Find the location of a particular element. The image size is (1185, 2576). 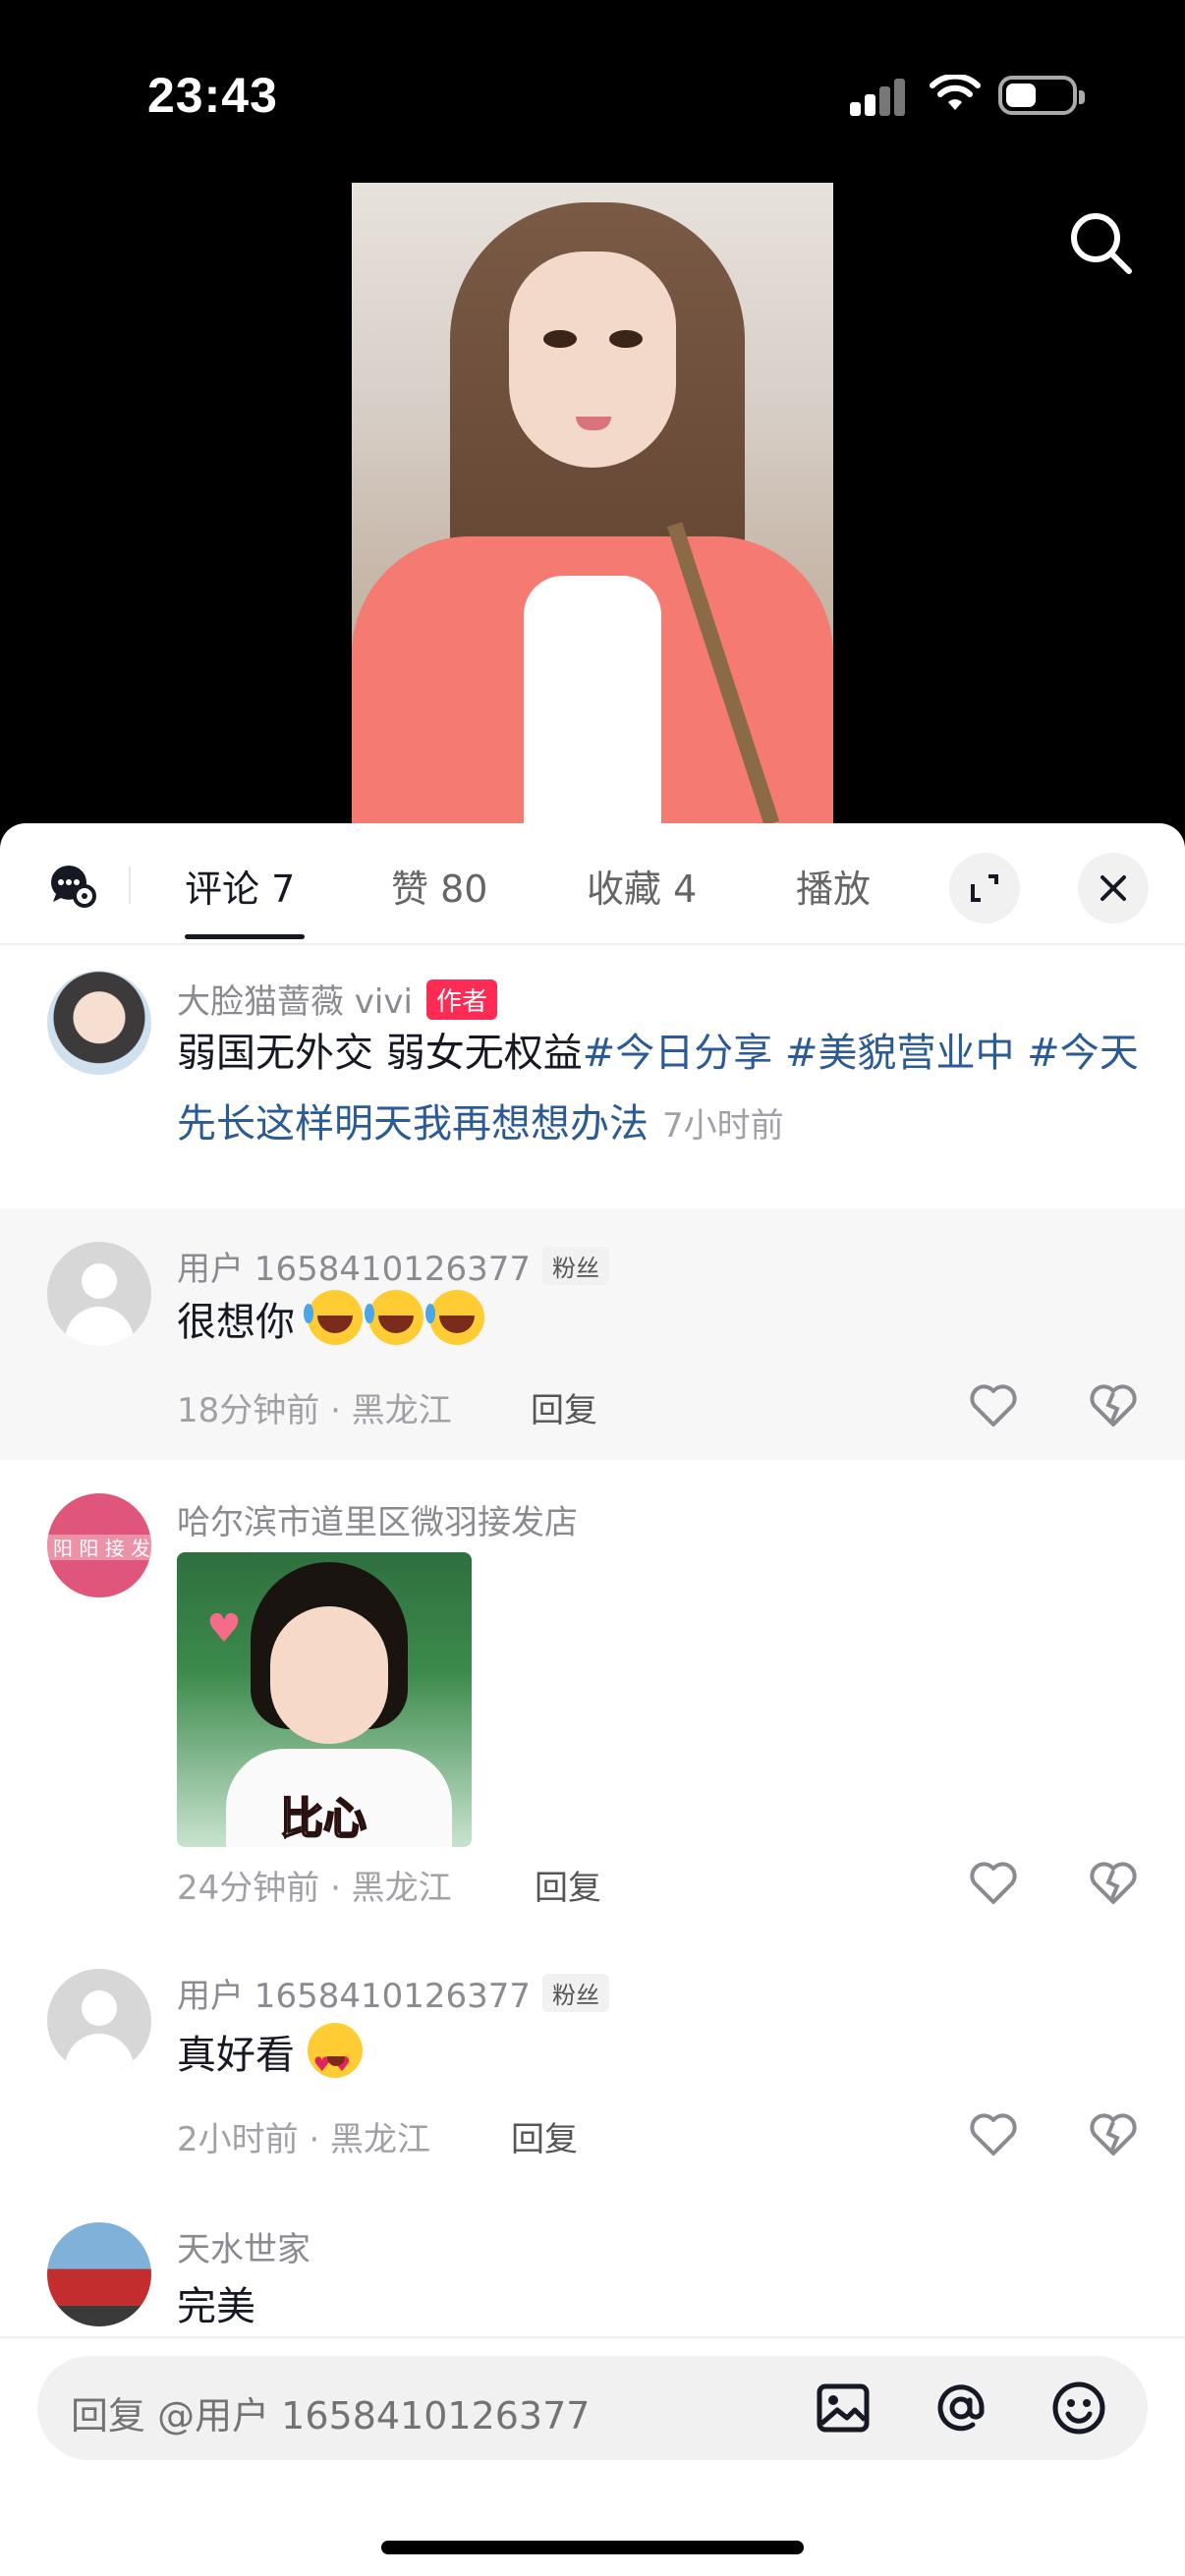

comment-username: 天水世家 is located at coordinates (244, 2246).